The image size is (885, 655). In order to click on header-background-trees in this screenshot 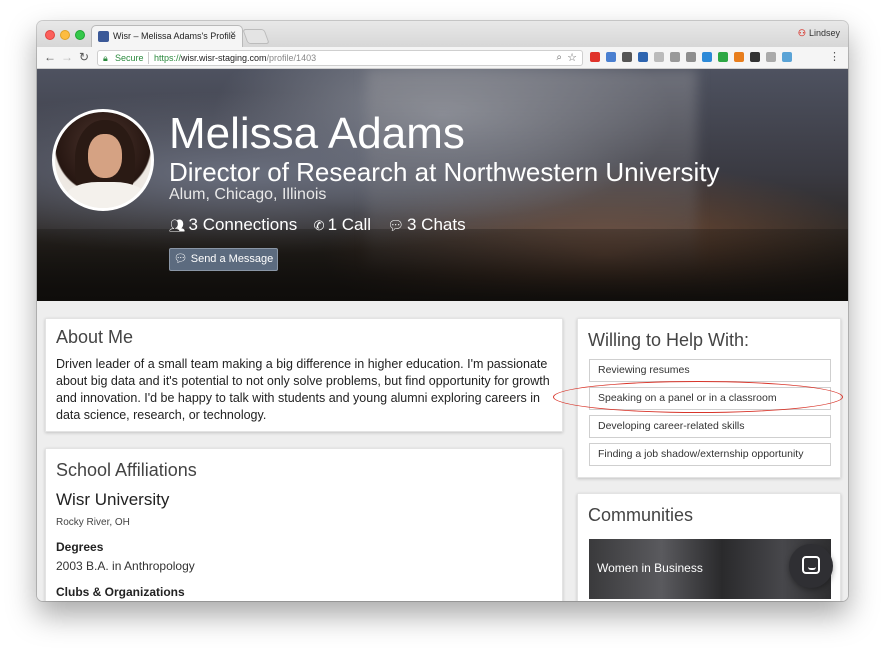, I will do `click(442, 265)`.